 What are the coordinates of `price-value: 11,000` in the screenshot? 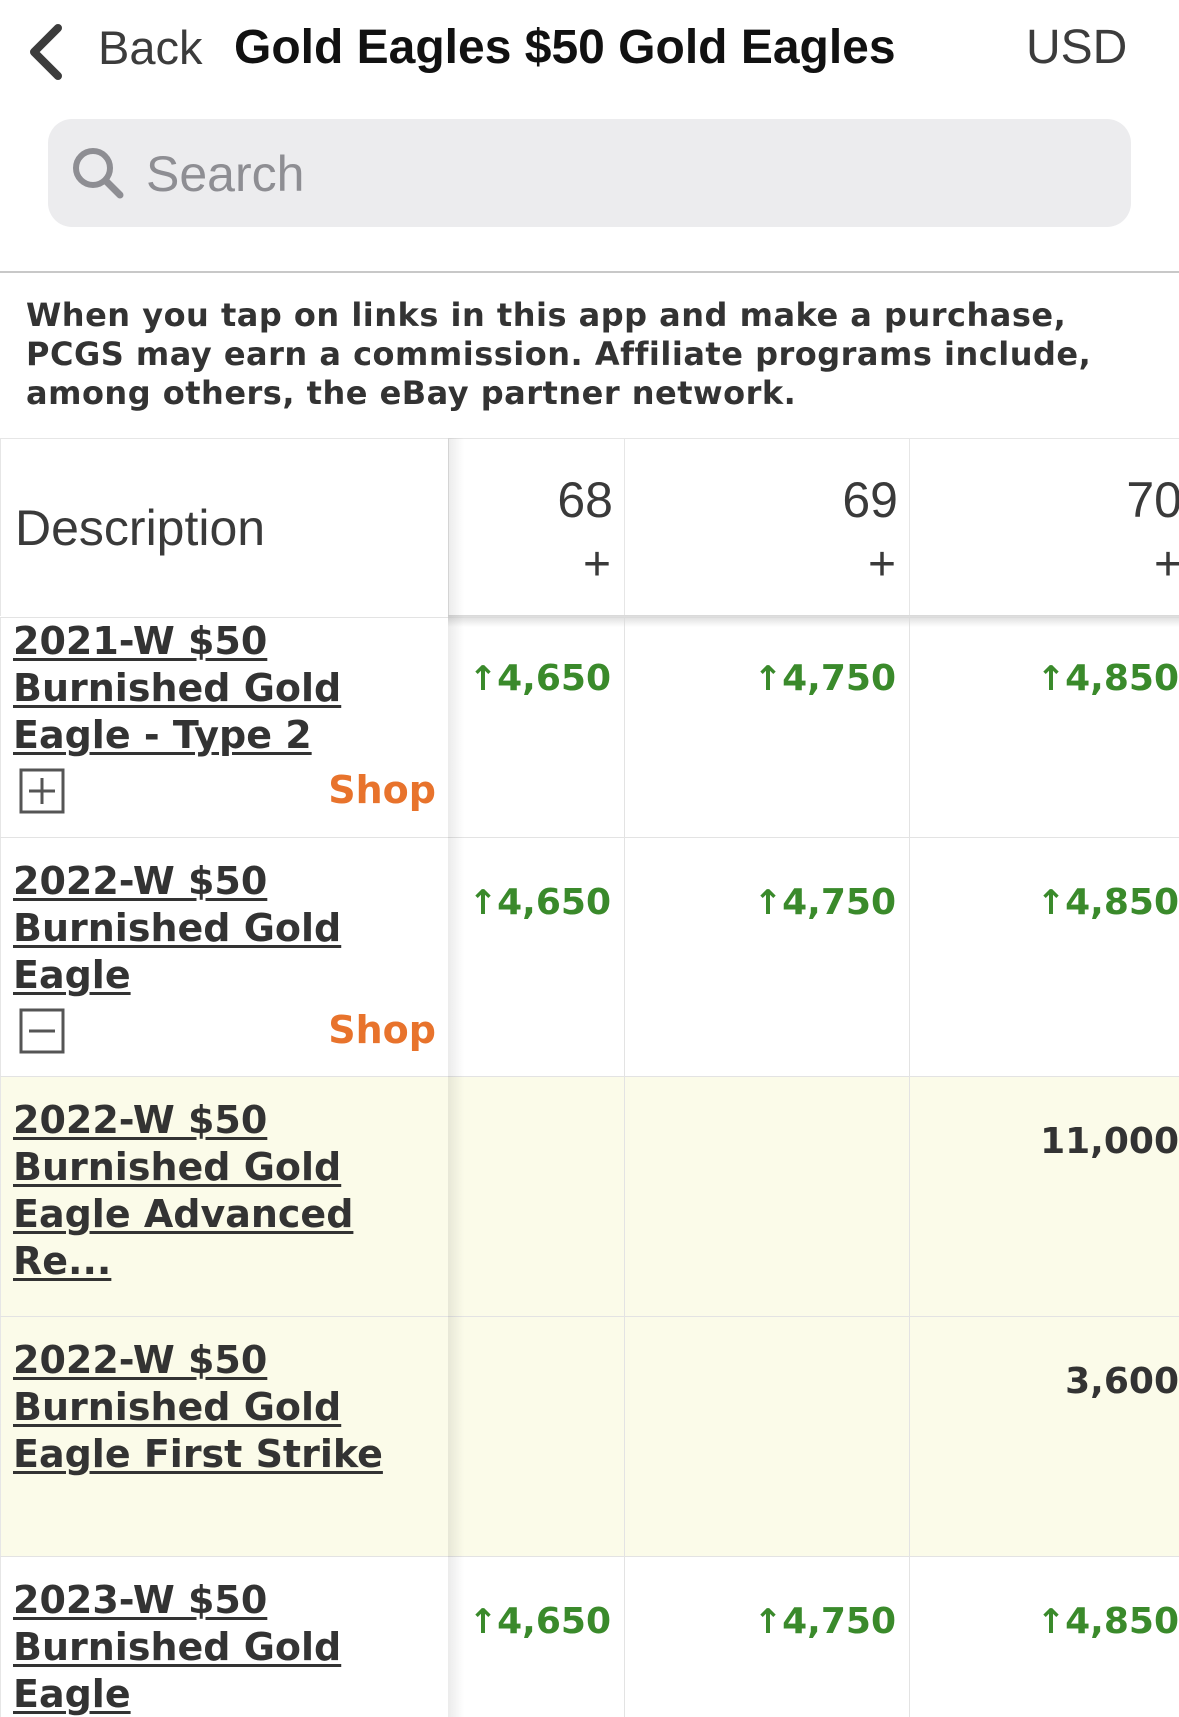 It's located at (1109, 1141).